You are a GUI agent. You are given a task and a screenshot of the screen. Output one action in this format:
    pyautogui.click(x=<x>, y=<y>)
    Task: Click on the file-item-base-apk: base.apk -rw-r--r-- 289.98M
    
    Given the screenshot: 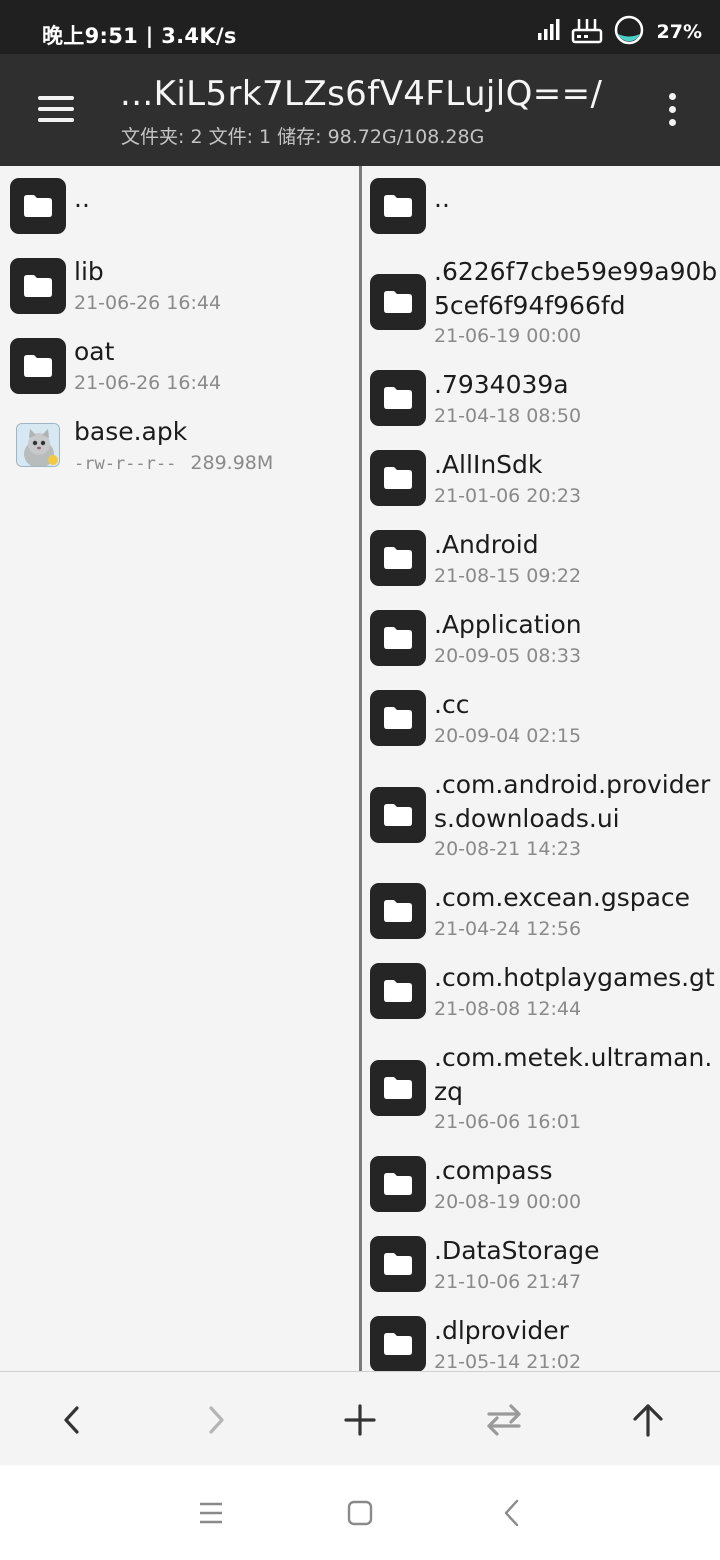 What is the action you would take?
    pyautogui.click(x=179, y=452)
    